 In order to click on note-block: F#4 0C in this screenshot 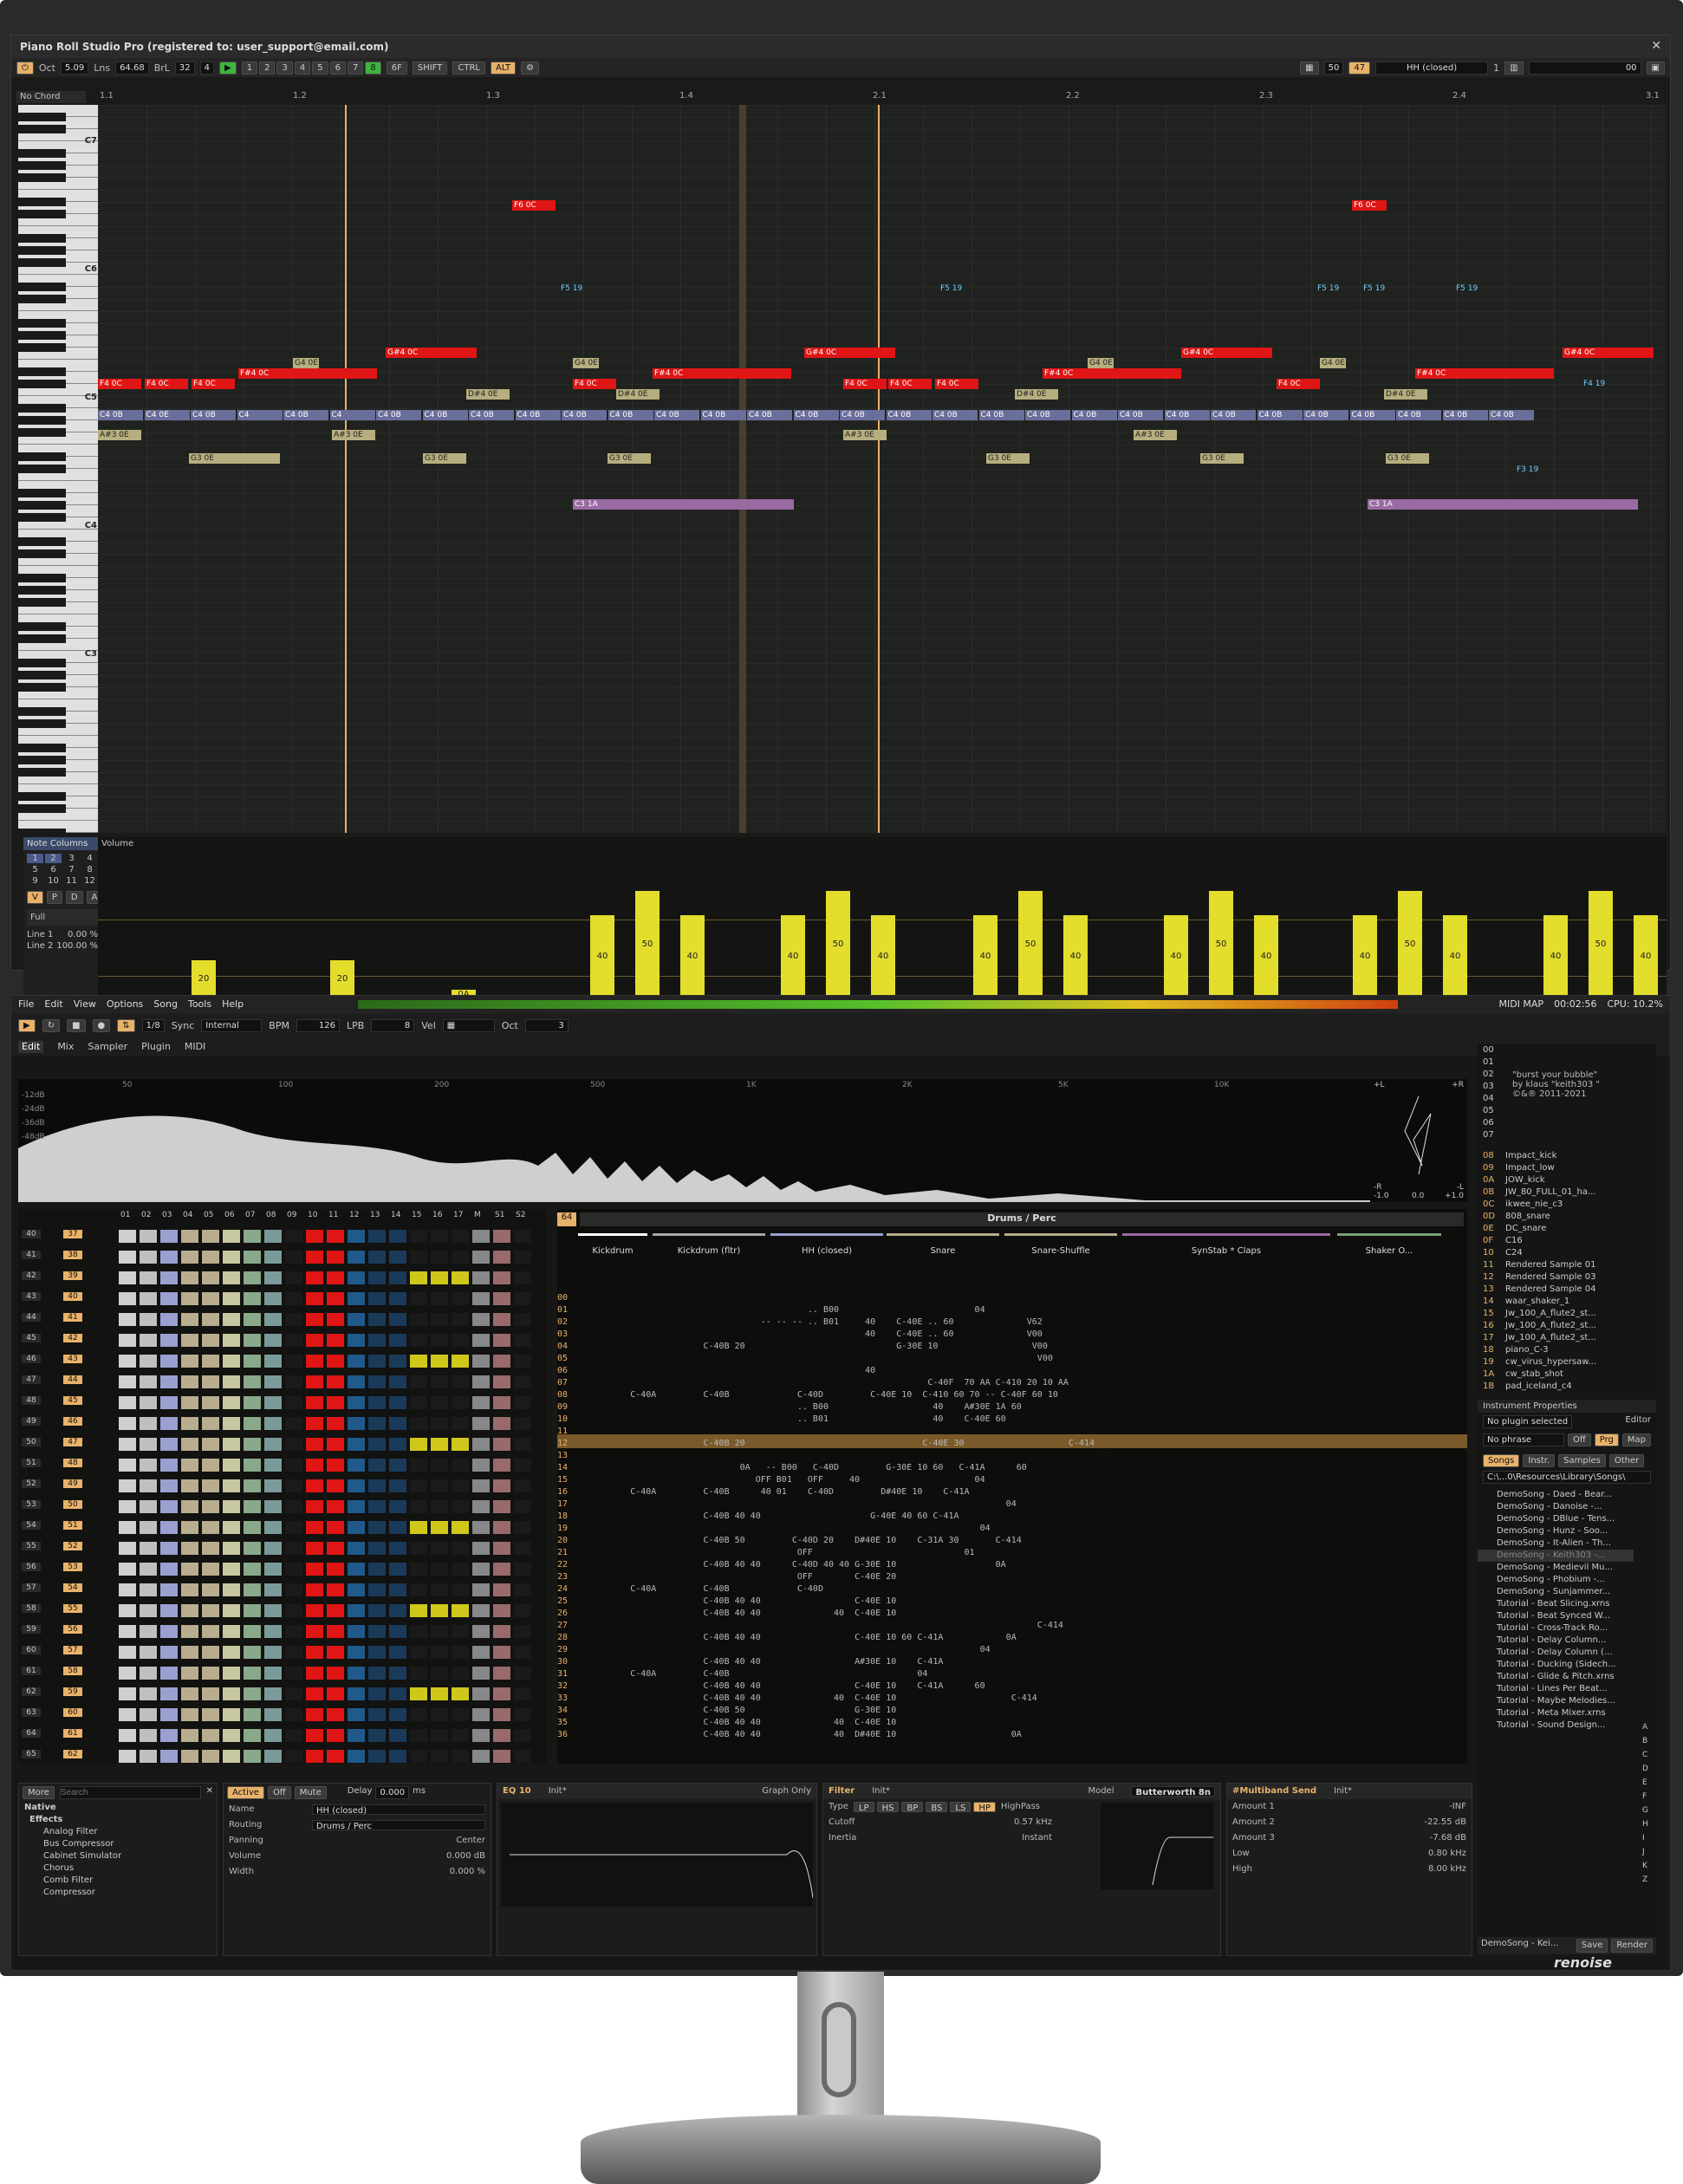, I will do `click(307, 373)`.